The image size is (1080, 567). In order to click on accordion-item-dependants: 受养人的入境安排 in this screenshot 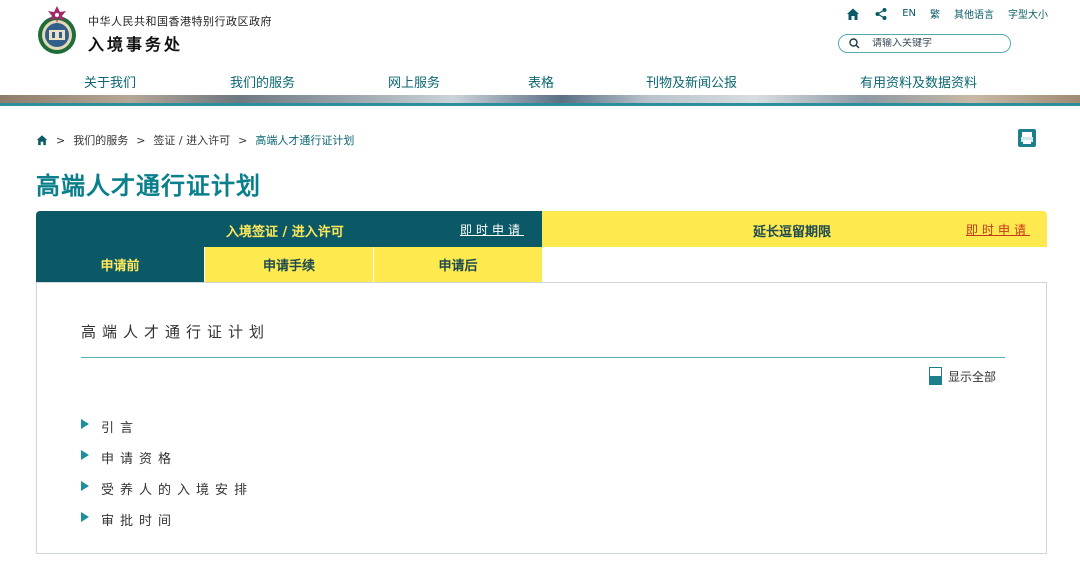, I will do `click(167, 488)`.